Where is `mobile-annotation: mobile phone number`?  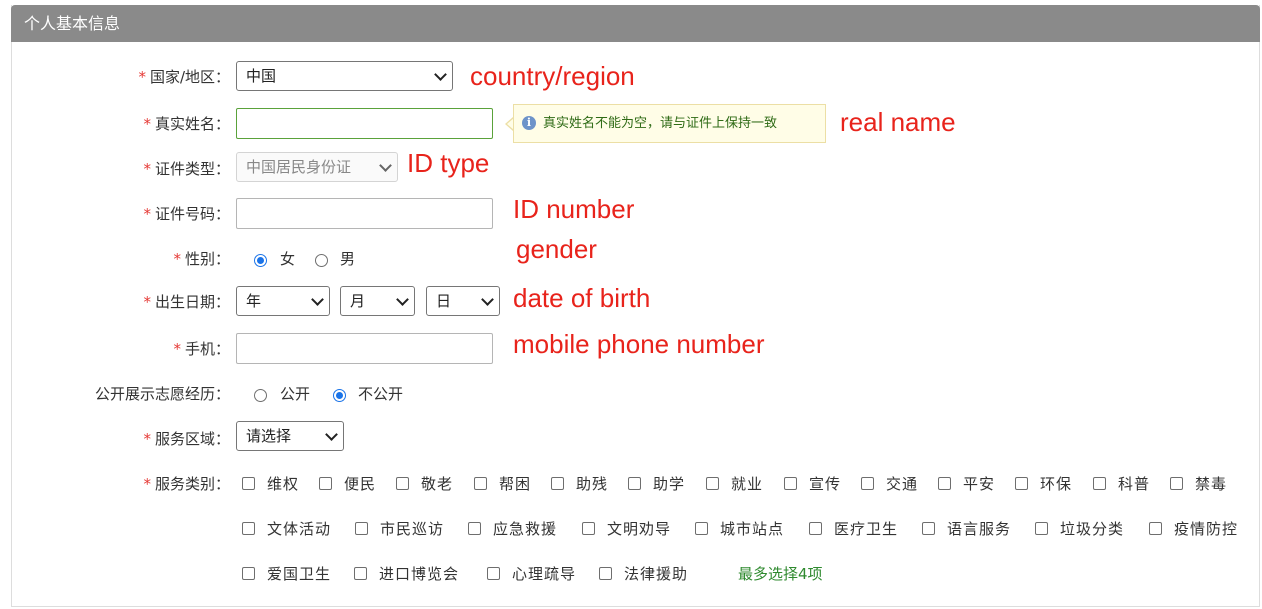 mobile-annotation: mobile phone number is located at coordinates (639, 344).